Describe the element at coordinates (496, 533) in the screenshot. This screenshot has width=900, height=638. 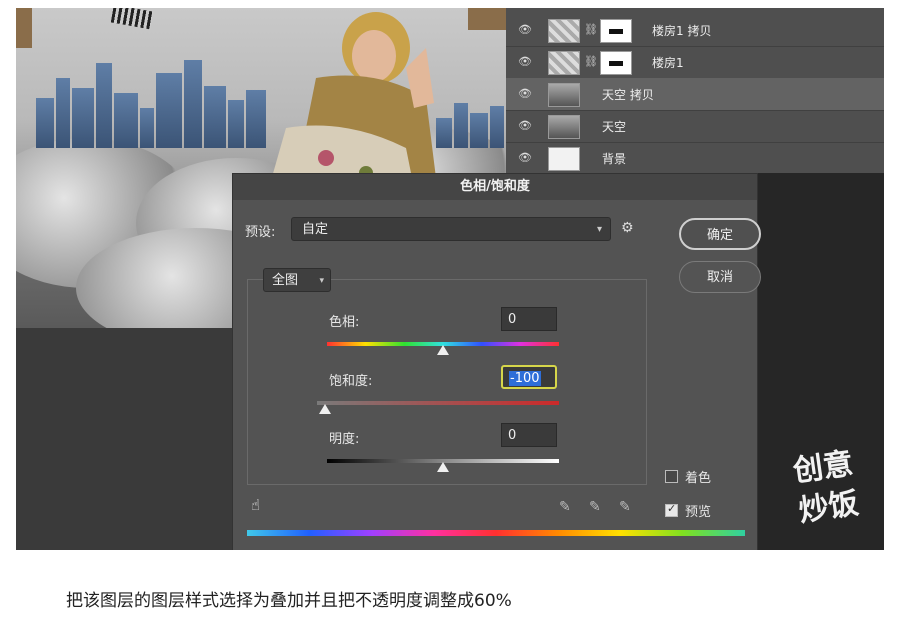
I see `color-spectrum-bar` at that location.